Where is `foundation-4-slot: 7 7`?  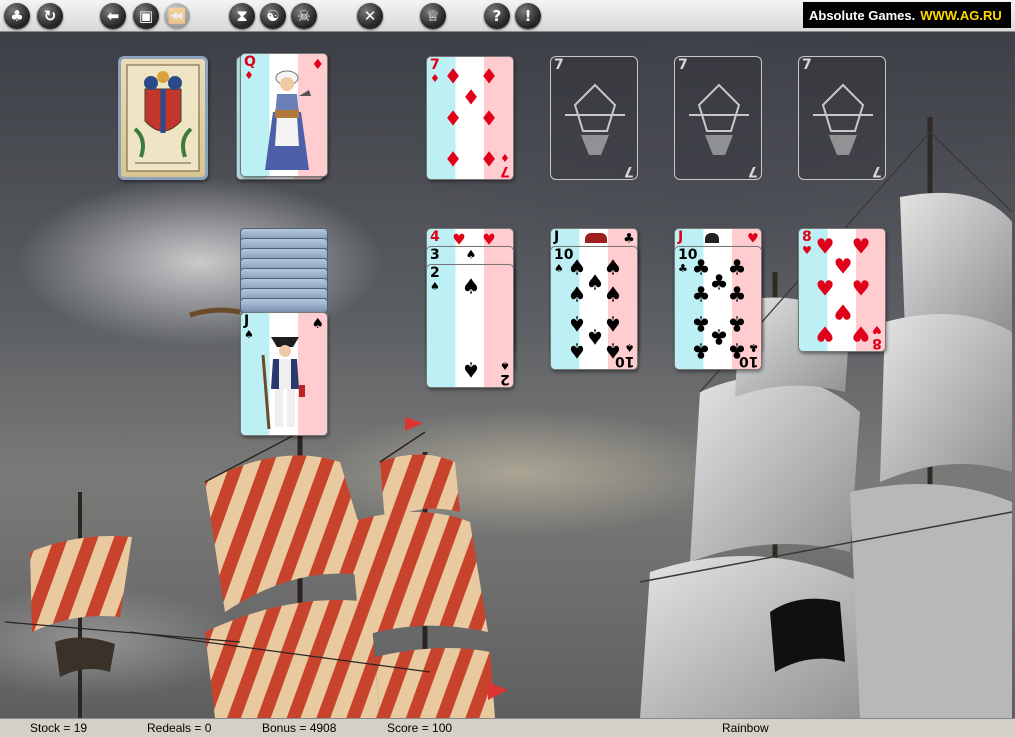 foundation-4-slot: 7 7 is located at coordinates (842, 118).